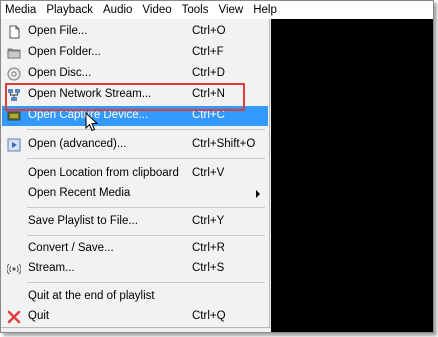 The width and height of the screenshot is (438, 337). What do you see at coordinates (14, 116) in the screenshot?
I see `capture-device-icon` at bounding box center [14, 116].